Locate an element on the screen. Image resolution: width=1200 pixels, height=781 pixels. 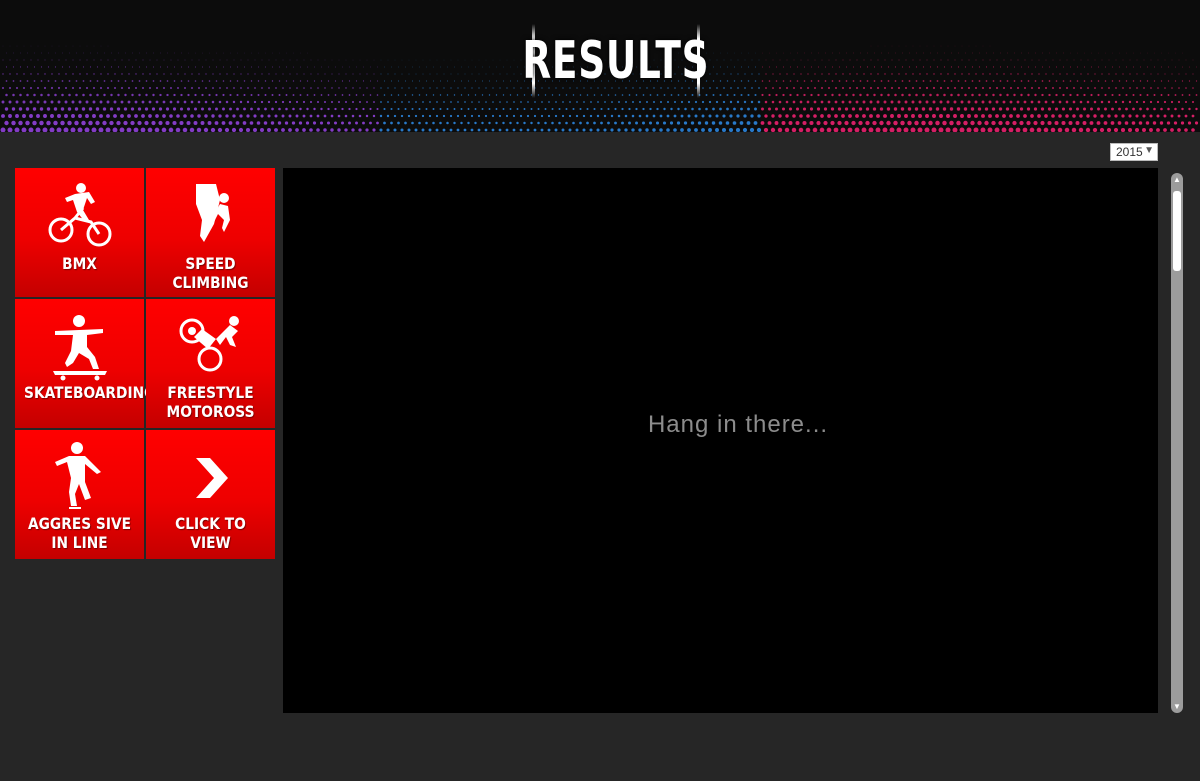
scrollbar: ▲ ▼ is located at coordinates (1177, 443).